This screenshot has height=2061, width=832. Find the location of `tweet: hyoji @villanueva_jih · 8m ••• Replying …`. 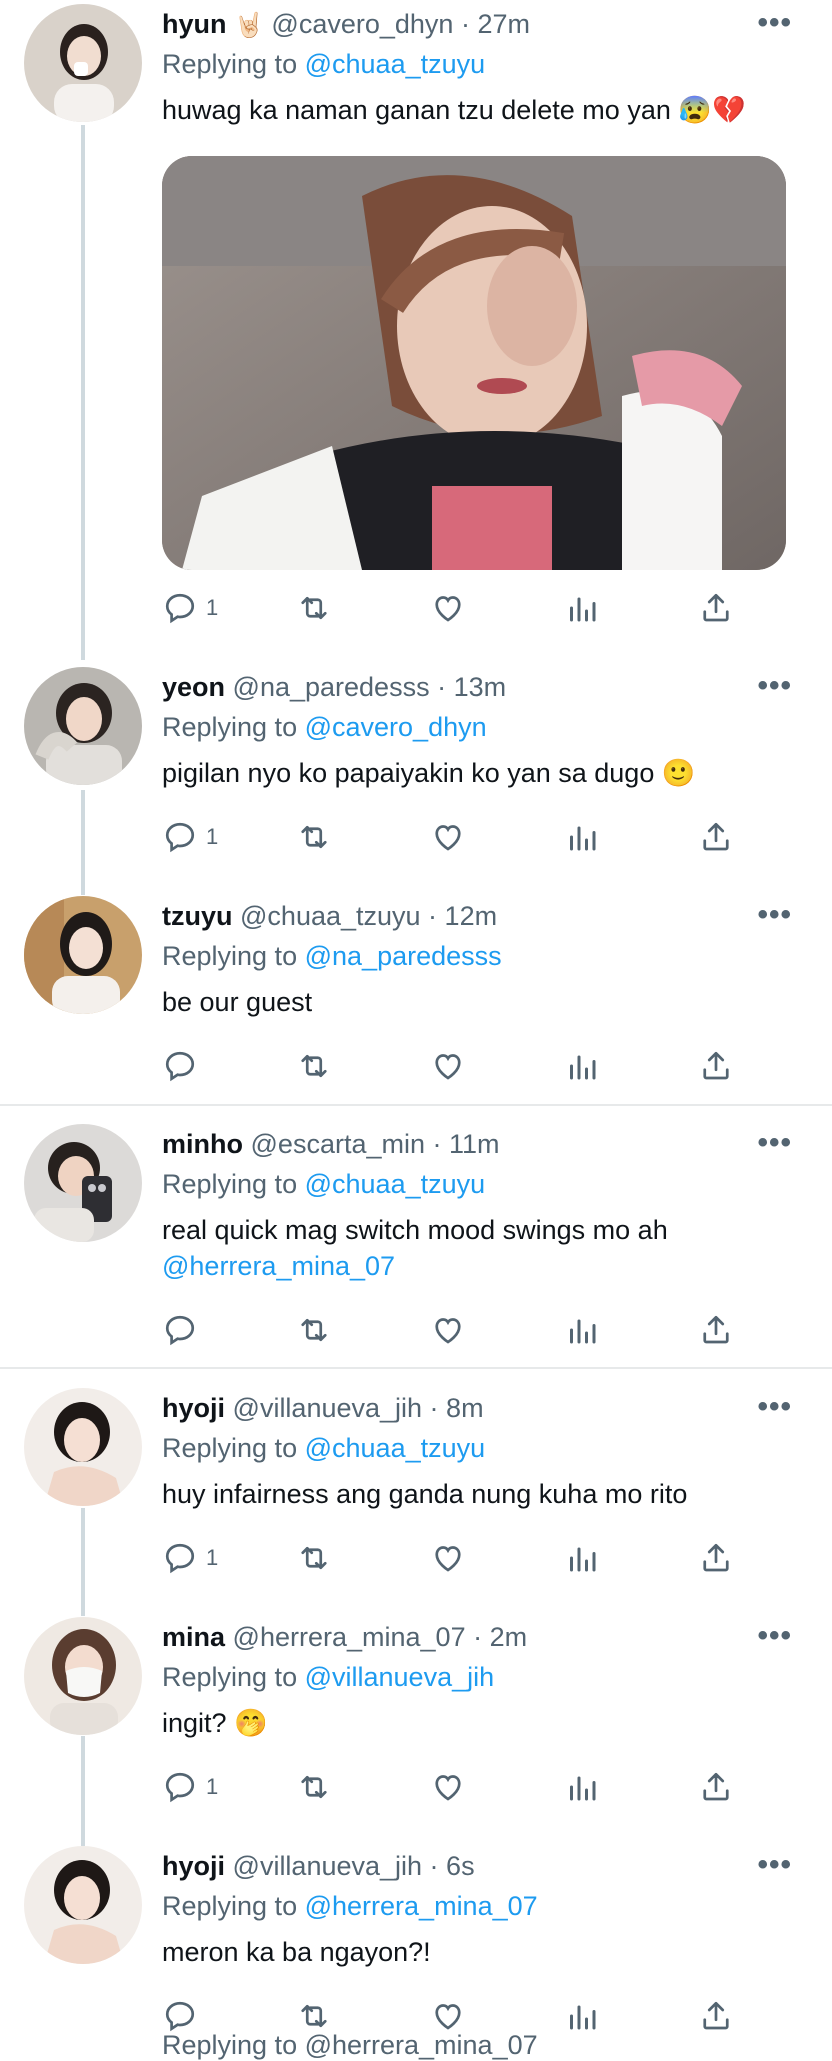

tweet: hyoji @villanueva_jih · 8m ••• Replying … is located at coordinates (416, 1496).